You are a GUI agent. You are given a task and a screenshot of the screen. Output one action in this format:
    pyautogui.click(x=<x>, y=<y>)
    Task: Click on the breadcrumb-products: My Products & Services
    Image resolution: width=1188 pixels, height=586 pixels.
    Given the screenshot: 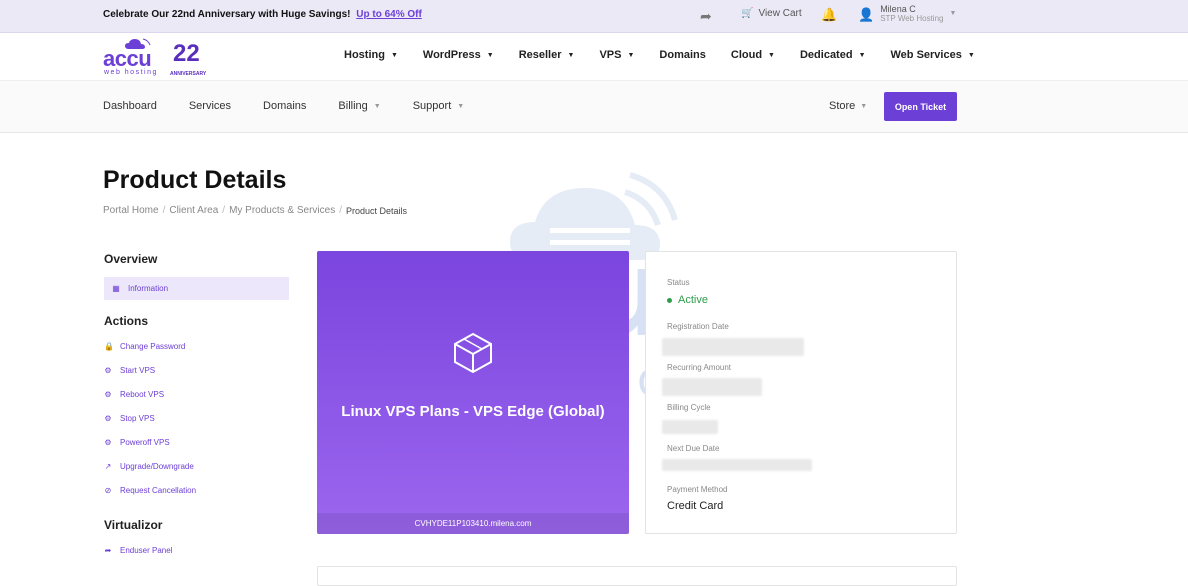 What is the action you would take?
    pyautogui.click(x=282, y=210)
    